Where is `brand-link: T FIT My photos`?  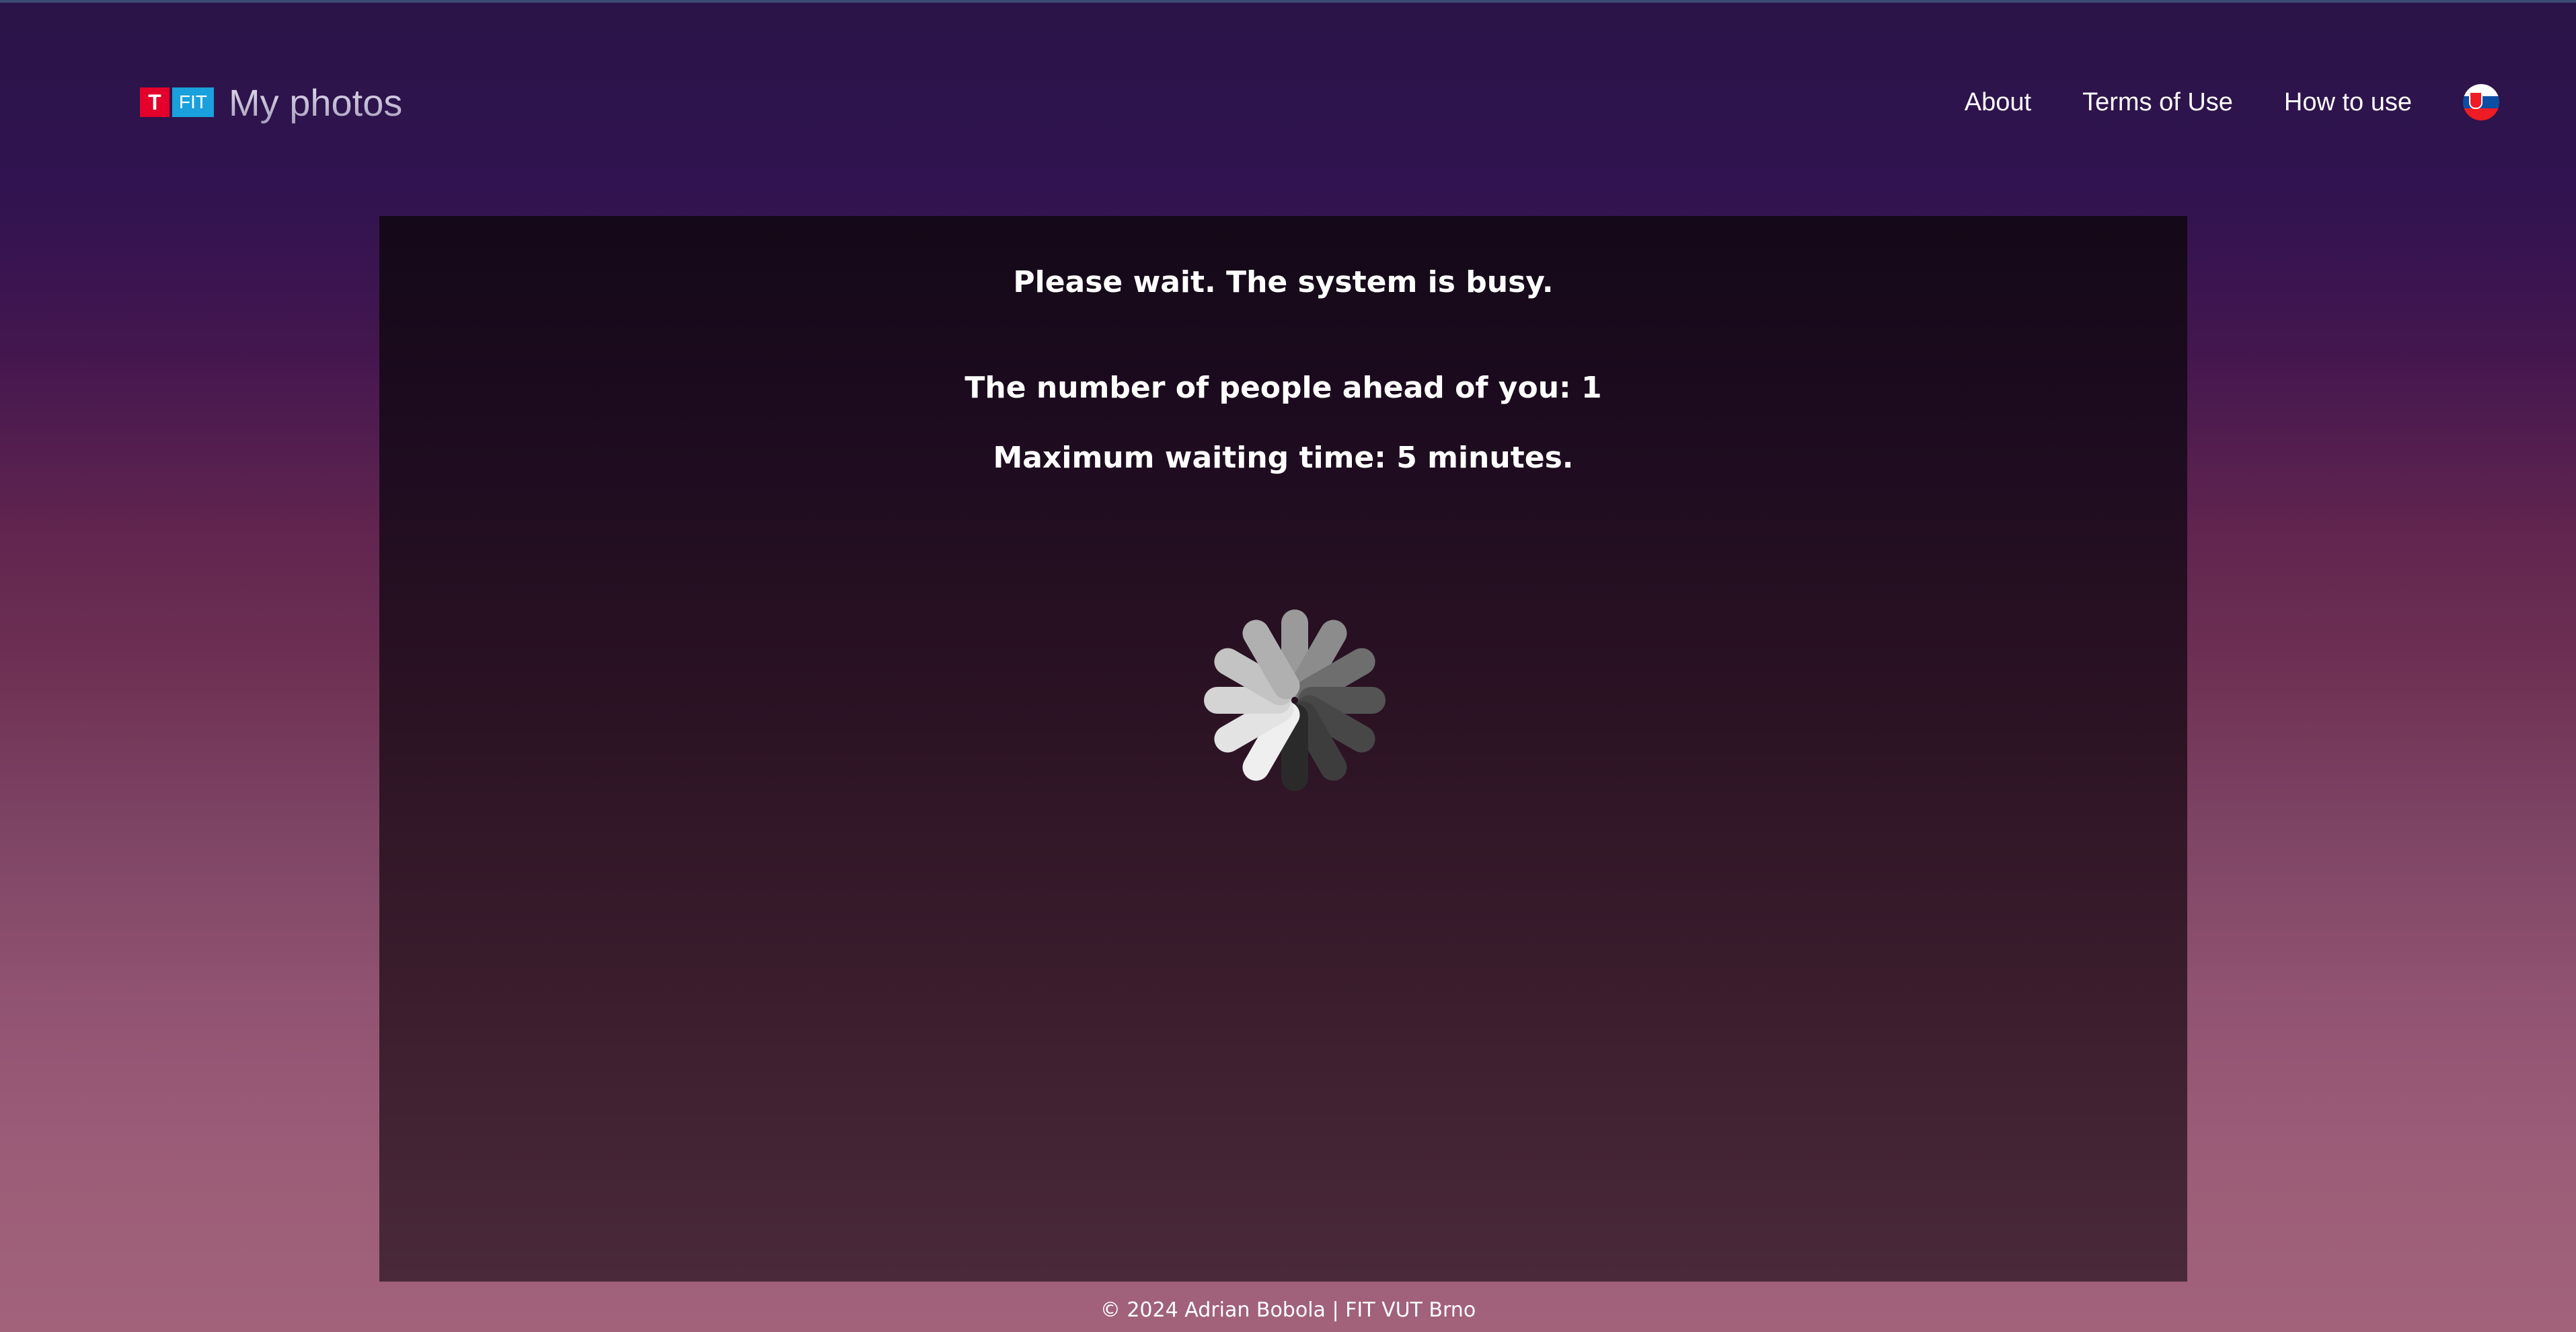 brand-link: T FIT My photos is located at coordinates (271, 102).